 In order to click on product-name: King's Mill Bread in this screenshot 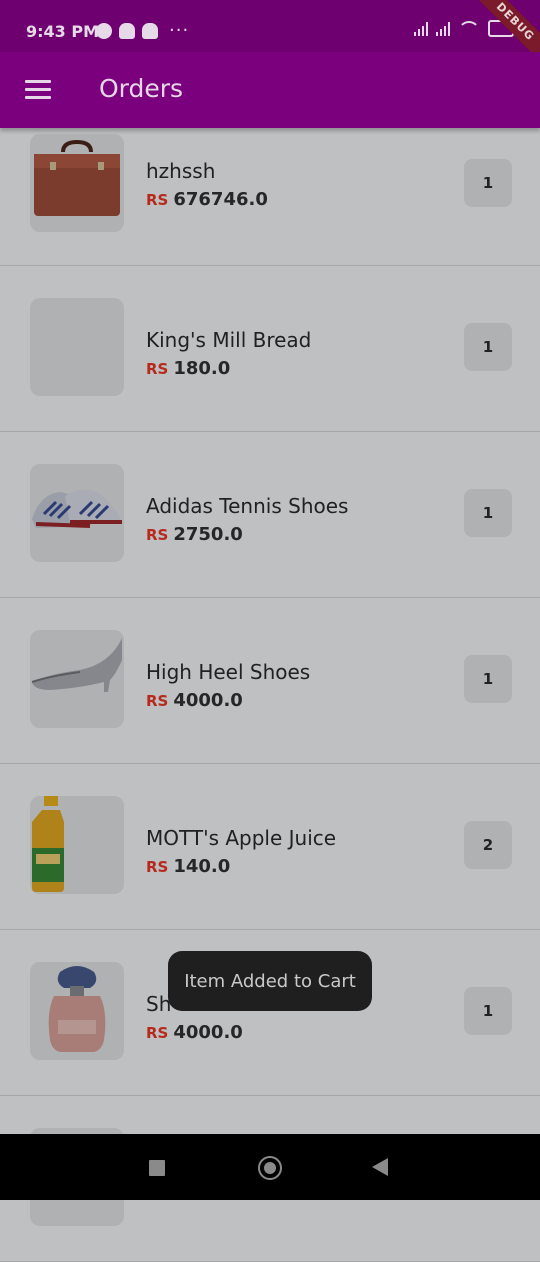, I will do `click(229, 340)`.